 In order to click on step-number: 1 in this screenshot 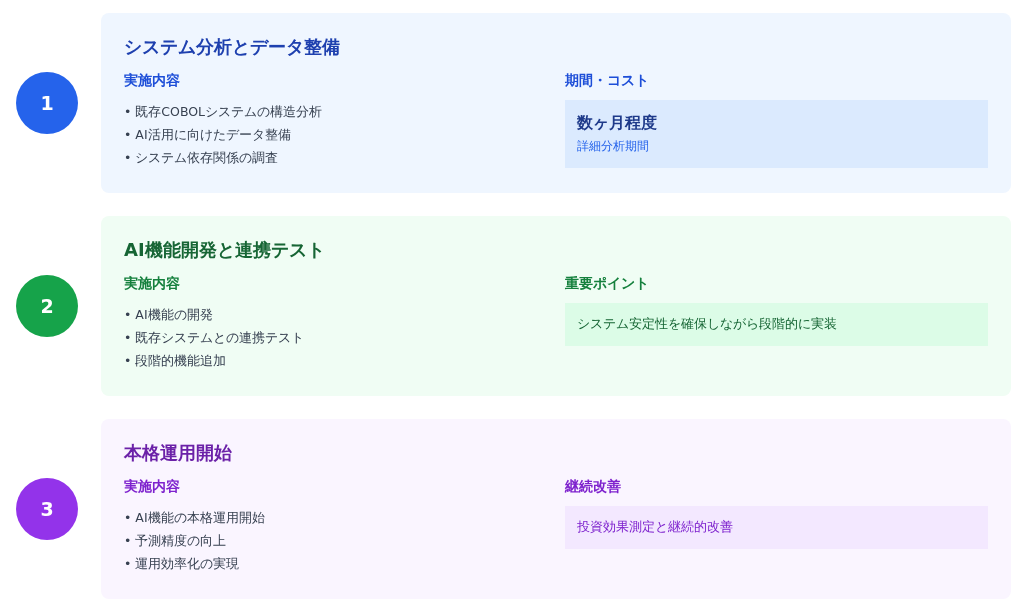, I will do `click(47, 103)`.